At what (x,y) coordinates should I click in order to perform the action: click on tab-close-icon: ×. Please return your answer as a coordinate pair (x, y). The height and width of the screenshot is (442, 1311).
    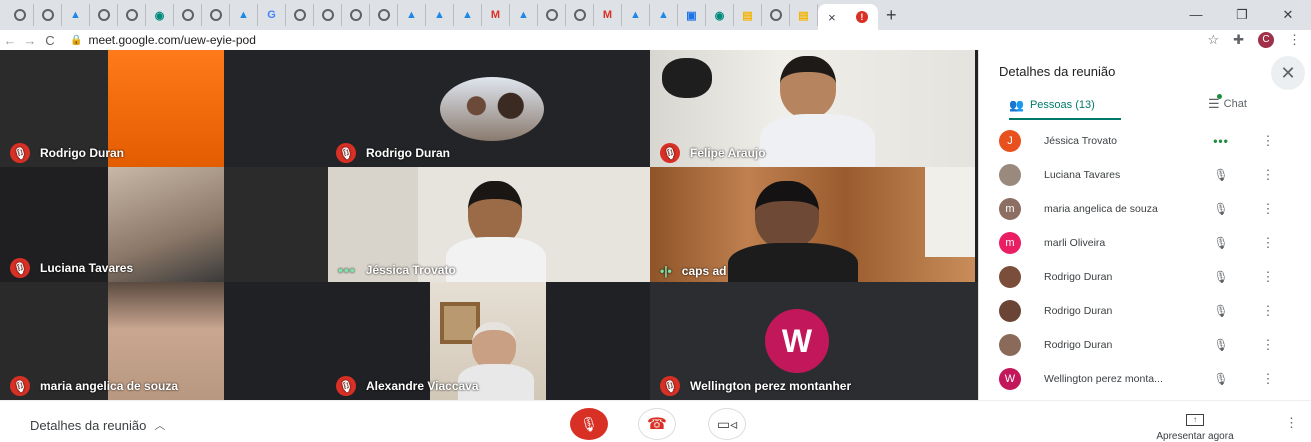
    Looking at the image, I should click on (832, 17).